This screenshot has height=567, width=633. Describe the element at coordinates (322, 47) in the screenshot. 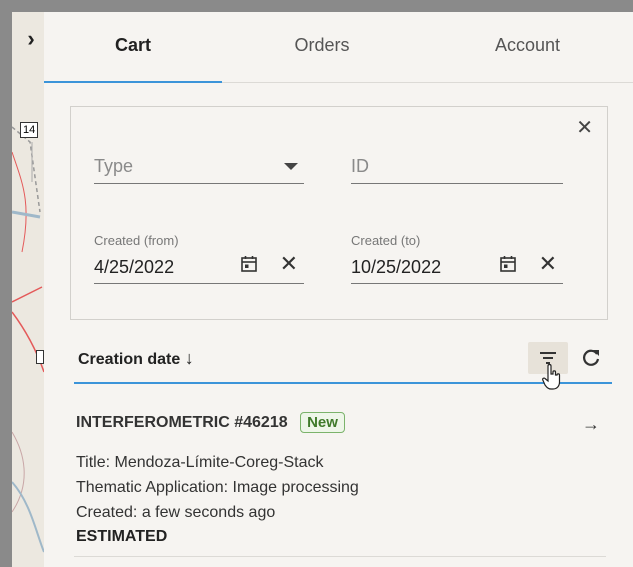

I see `tab-orders: Orders` at that location.